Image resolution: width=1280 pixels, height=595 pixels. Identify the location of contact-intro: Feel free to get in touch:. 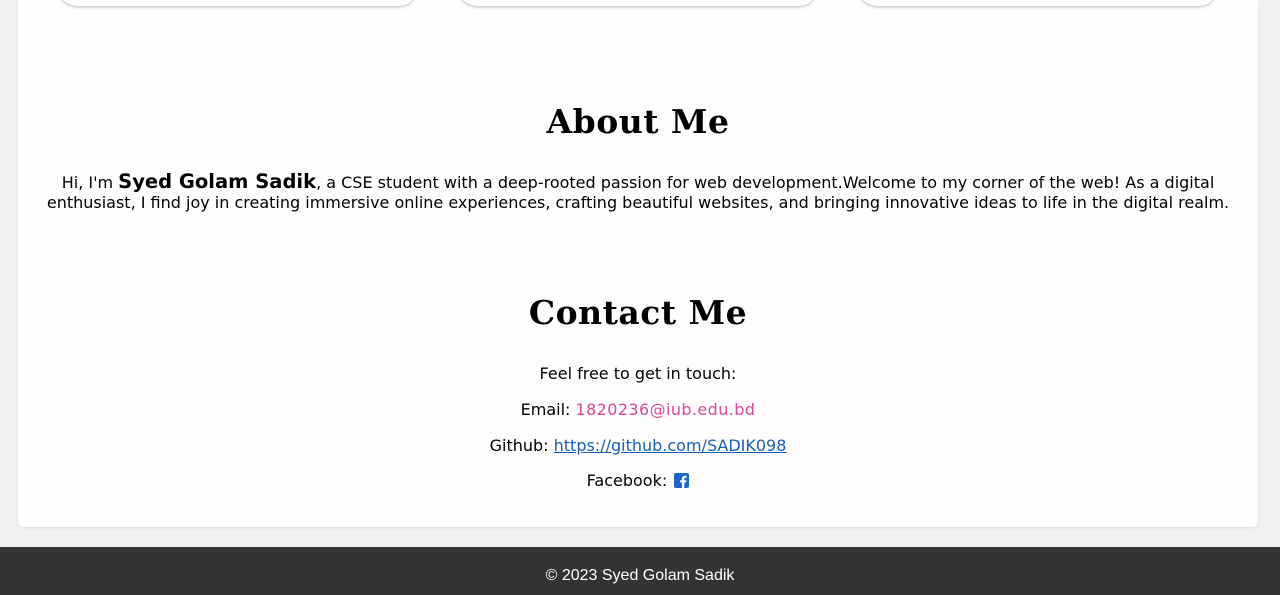
(638, 373).